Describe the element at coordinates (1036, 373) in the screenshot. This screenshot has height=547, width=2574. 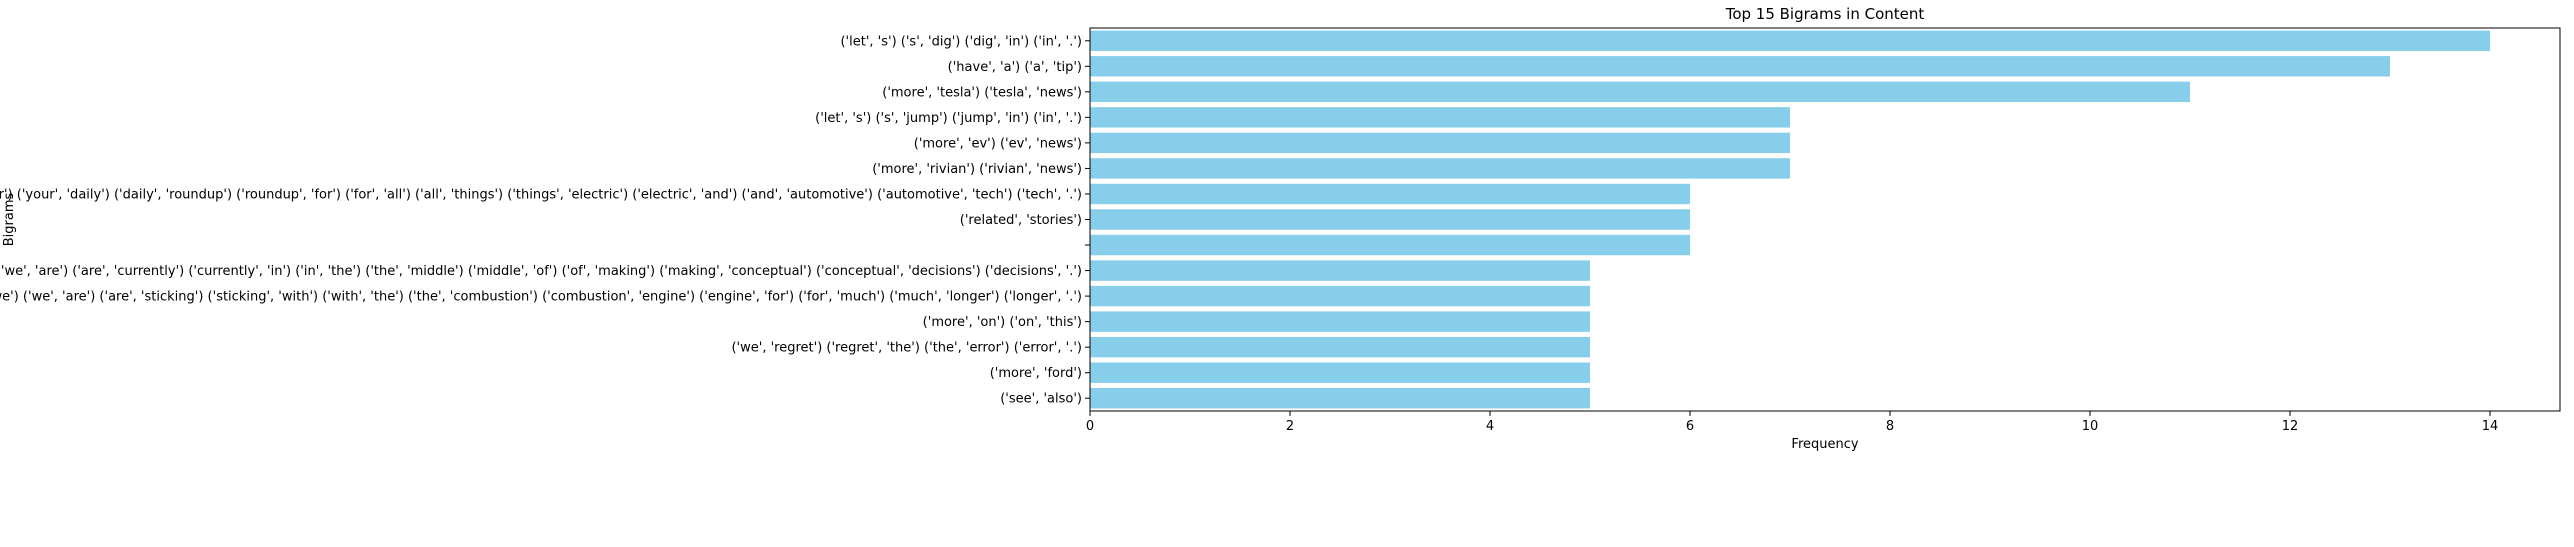
I see `y-tick-label: ('more', 'ford')` at that location.